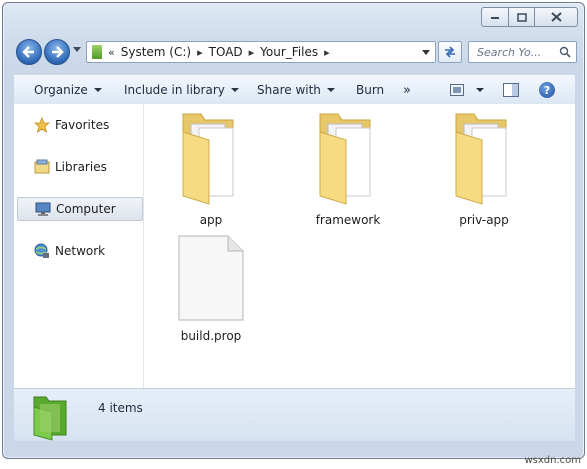 The image size is (587, 469). Describe the element at coordinates (289, 90) in the screenshot. I see `share-with-label: Share with` at that location.